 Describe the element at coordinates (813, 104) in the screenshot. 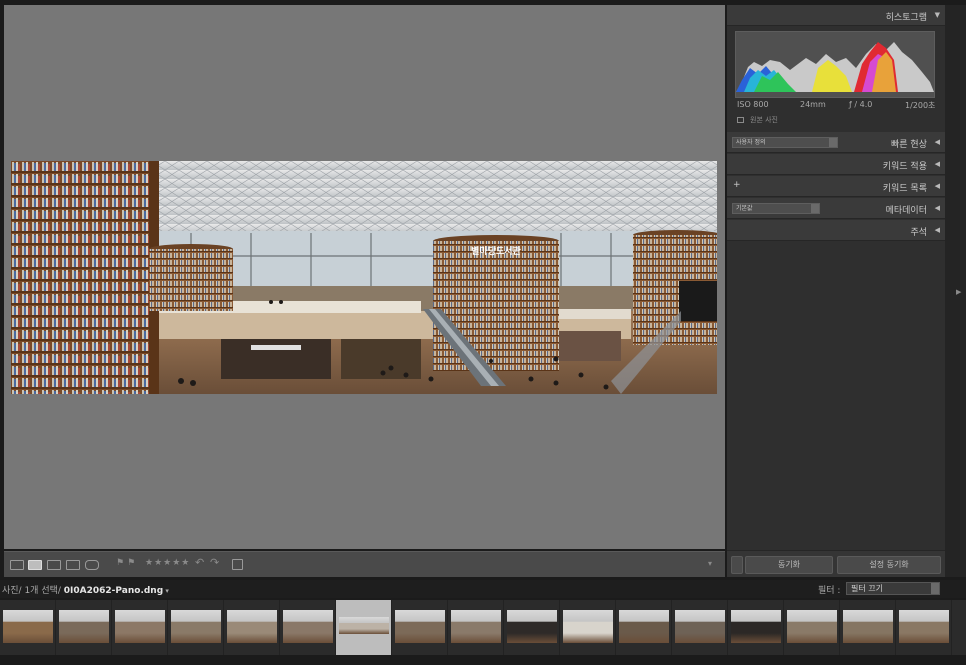

I see `exif-focal-length: 24mm` at that location.